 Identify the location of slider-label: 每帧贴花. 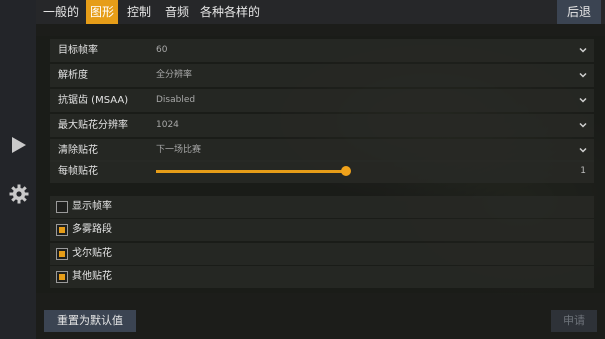
(78, 171).